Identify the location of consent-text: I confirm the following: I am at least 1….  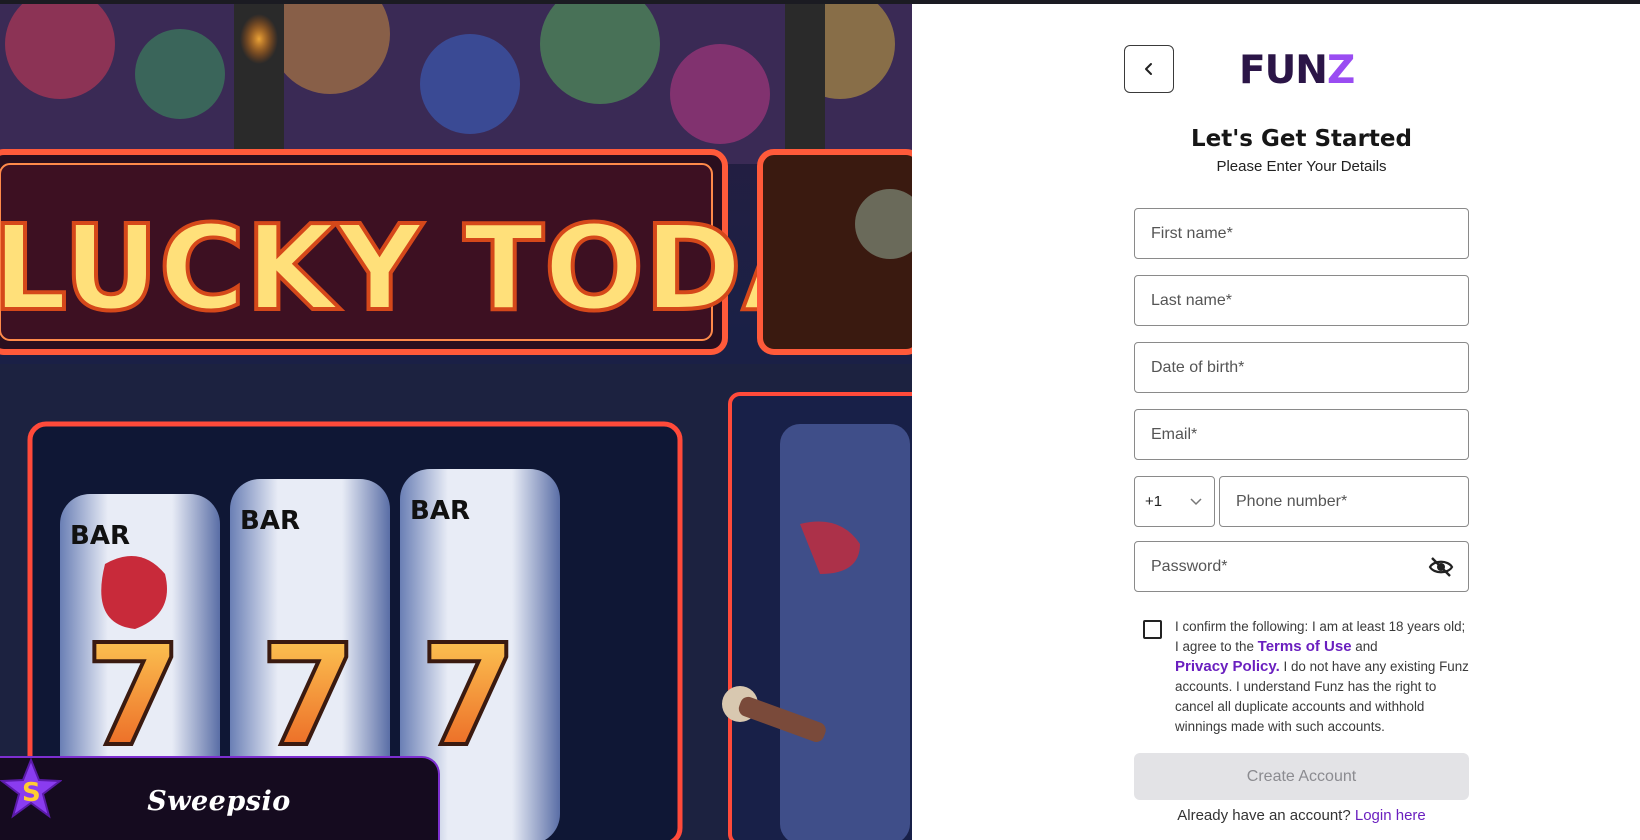
(1322, 676).